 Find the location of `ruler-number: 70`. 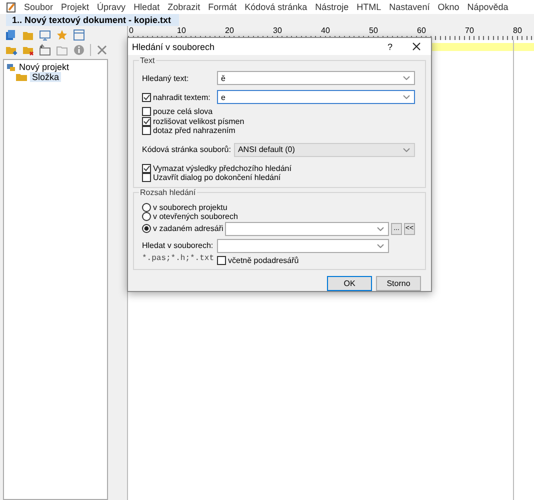

ruler-number: 70 is located at coordinates (469, 30).